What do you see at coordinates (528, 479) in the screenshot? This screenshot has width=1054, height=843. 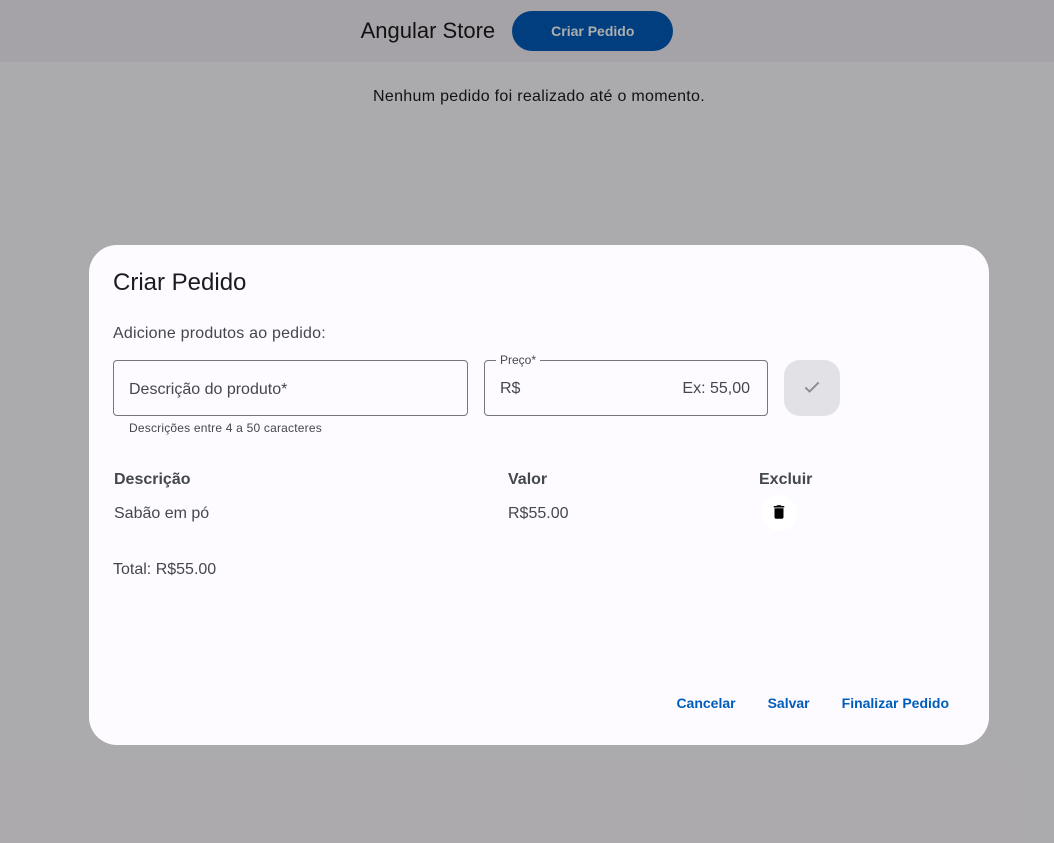 I see `column-header-value: Valor` at bounding box center [528, 479].